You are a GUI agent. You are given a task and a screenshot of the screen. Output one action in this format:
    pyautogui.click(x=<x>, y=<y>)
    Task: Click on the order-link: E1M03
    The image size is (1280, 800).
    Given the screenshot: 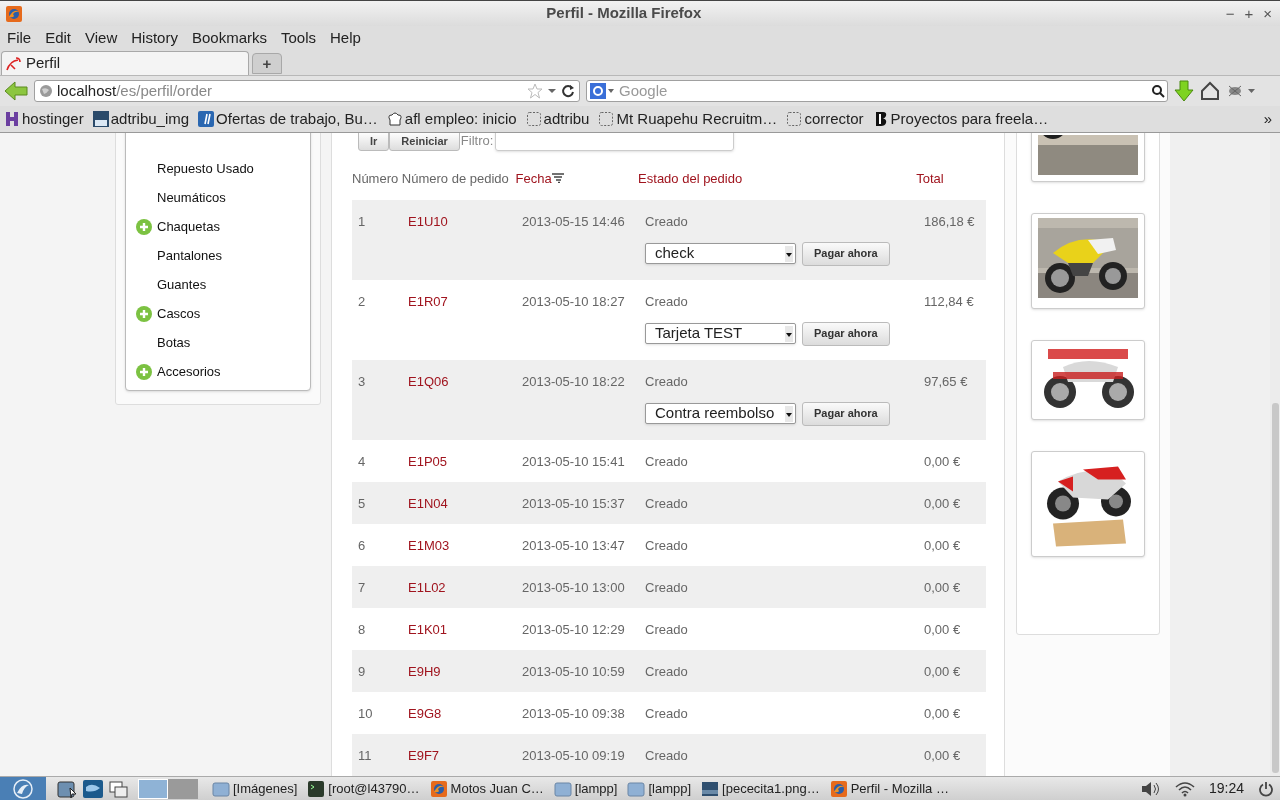 What is the action you would take?
    pyautogui.click(x=429, y=545)
    